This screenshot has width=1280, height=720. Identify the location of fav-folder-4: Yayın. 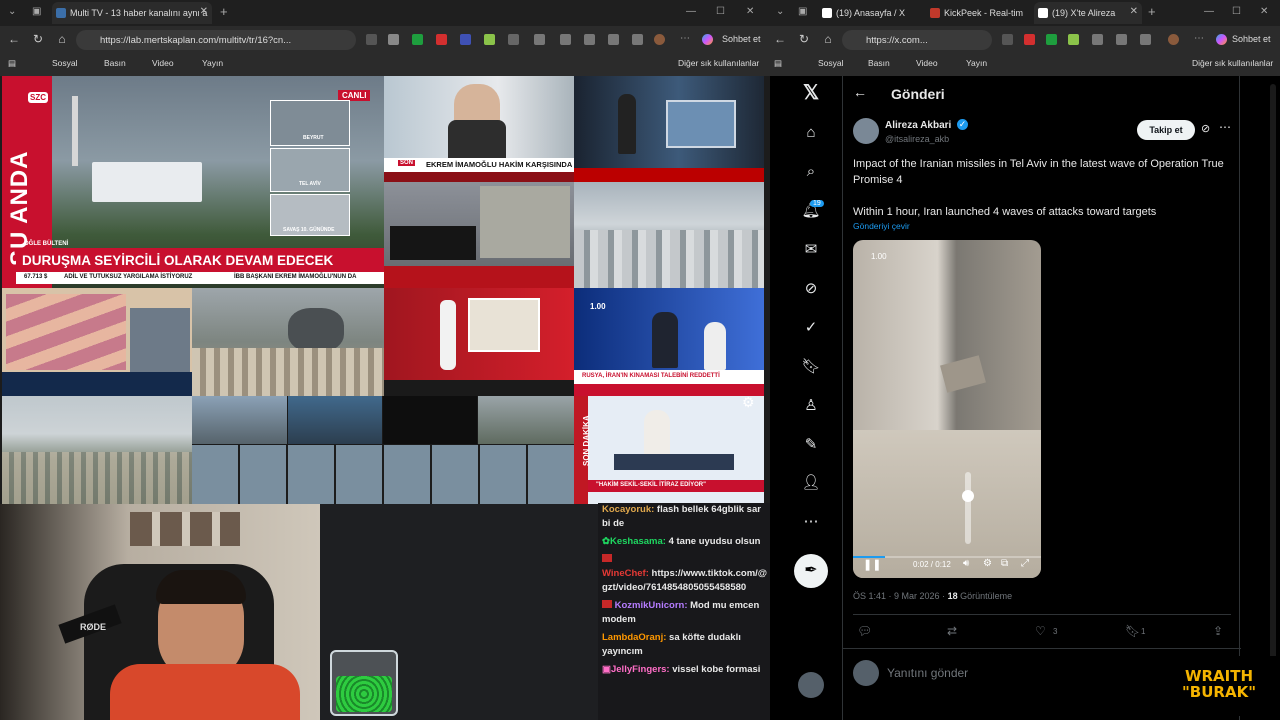
(212, 63).